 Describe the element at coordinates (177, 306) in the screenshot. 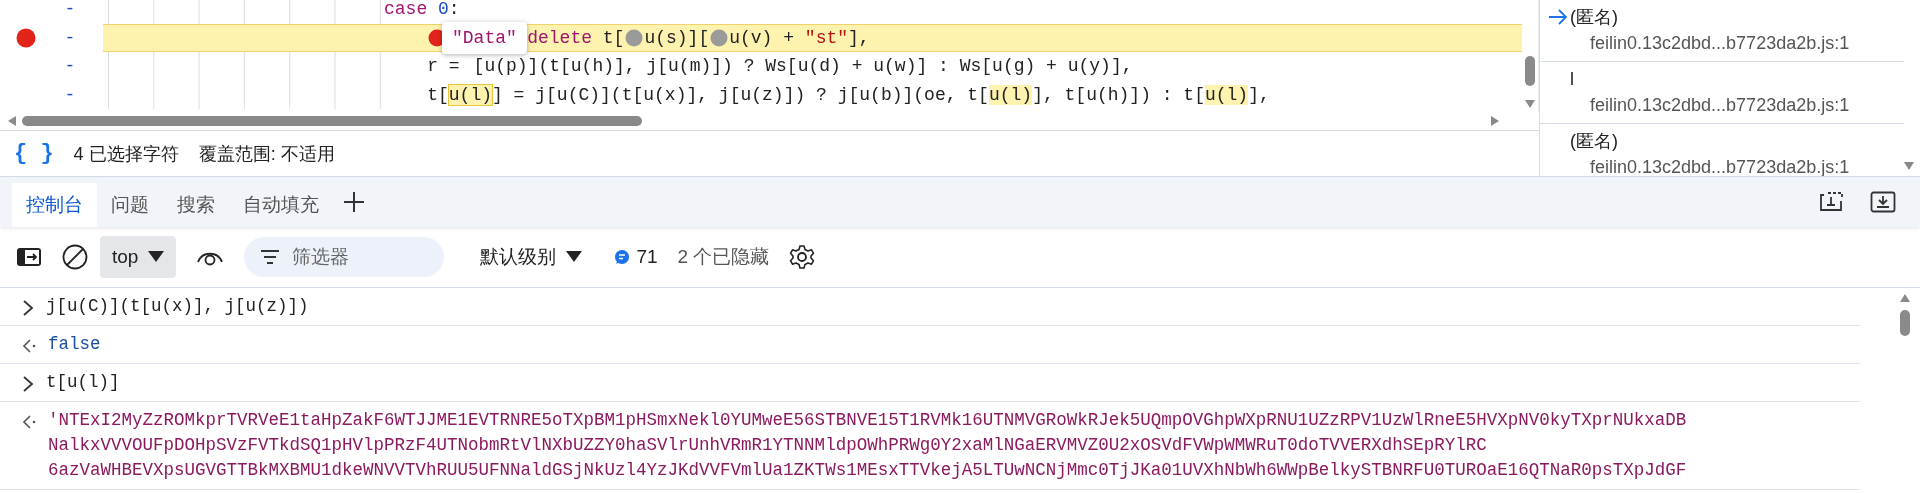

I see `console-input-text: j[u(C)](t[u(x)], j[u(z)])` at that location.